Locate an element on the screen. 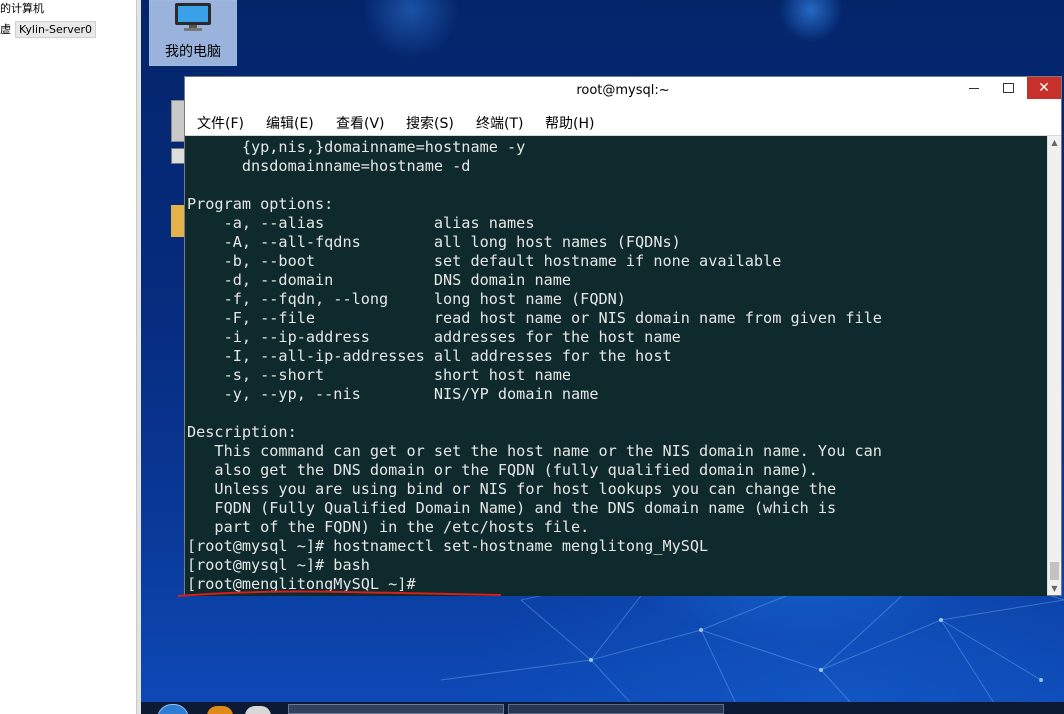 Image resolution: width=1064 pixels, height=714 pixels. folder-icon is located at coordinates (178, 221).